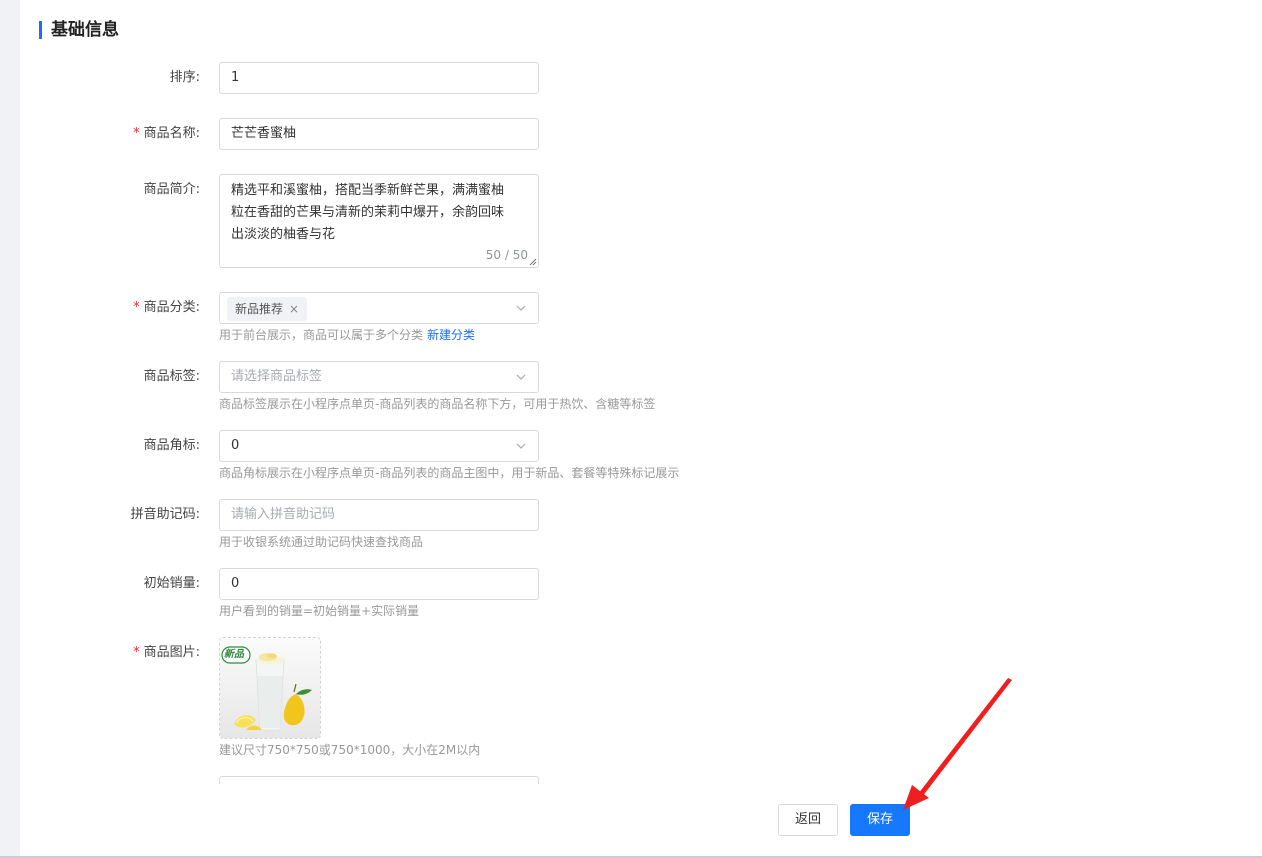  Describe the element at coordinates (379, 377) in the screenshot. I see `tags-select: 请选择商品标签` at that location.